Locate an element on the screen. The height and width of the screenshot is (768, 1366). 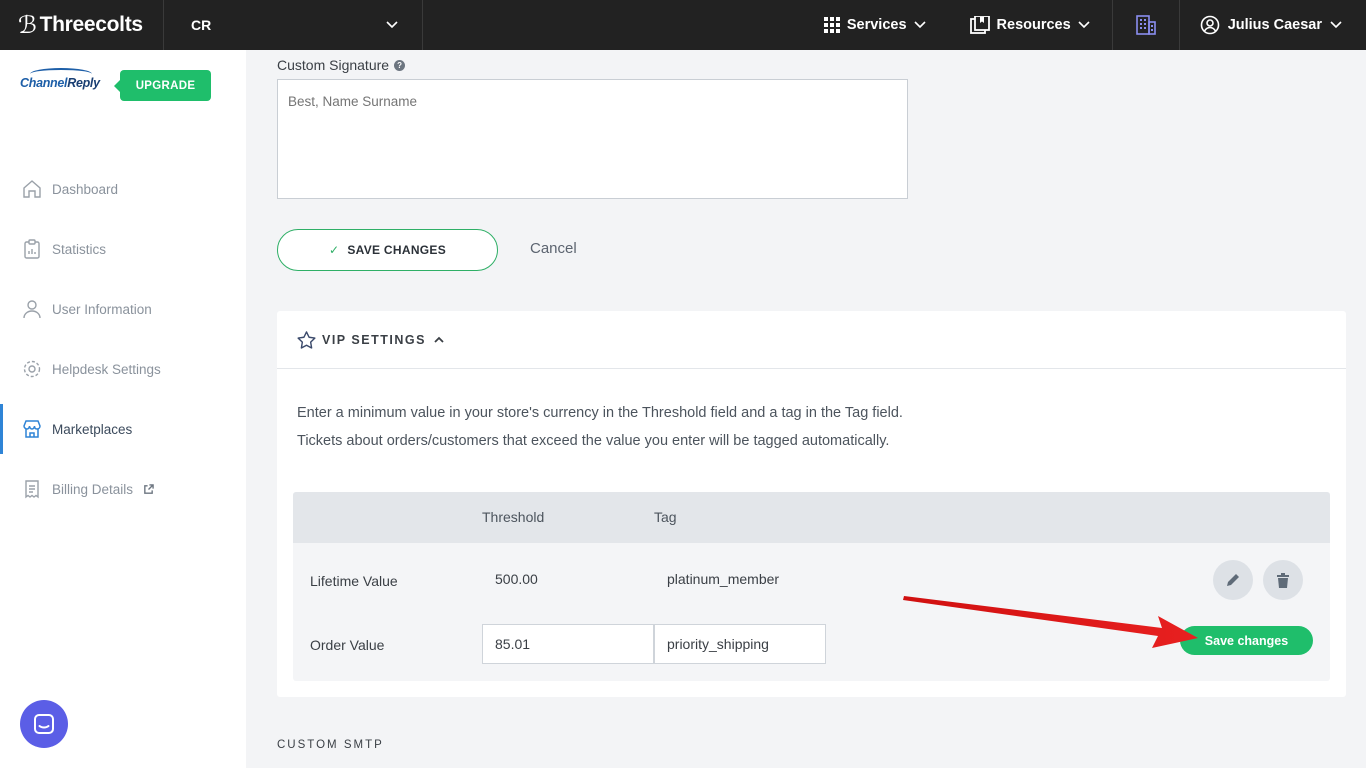
chat-widget-button is located at coordinates (44, 724).